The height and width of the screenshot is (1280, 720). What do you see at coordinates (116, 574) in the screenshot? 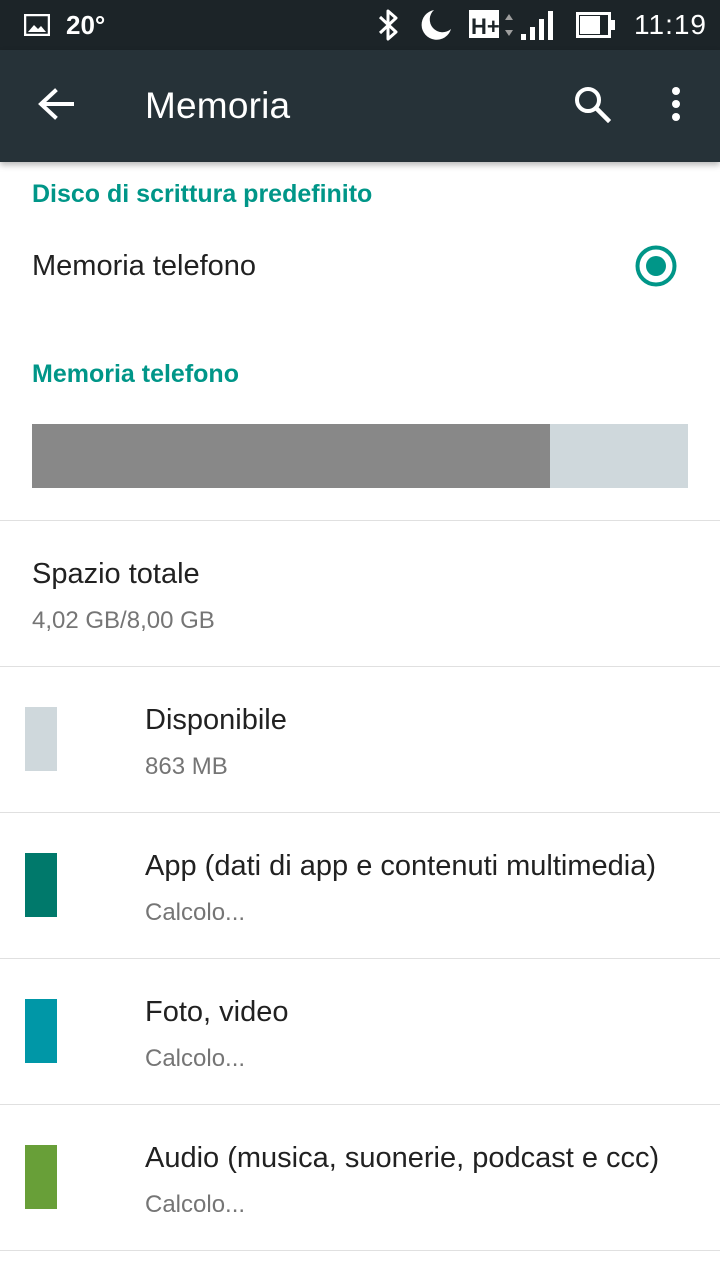
I see `total-space-title: Spazio totale` at bounding box center [116, 574].